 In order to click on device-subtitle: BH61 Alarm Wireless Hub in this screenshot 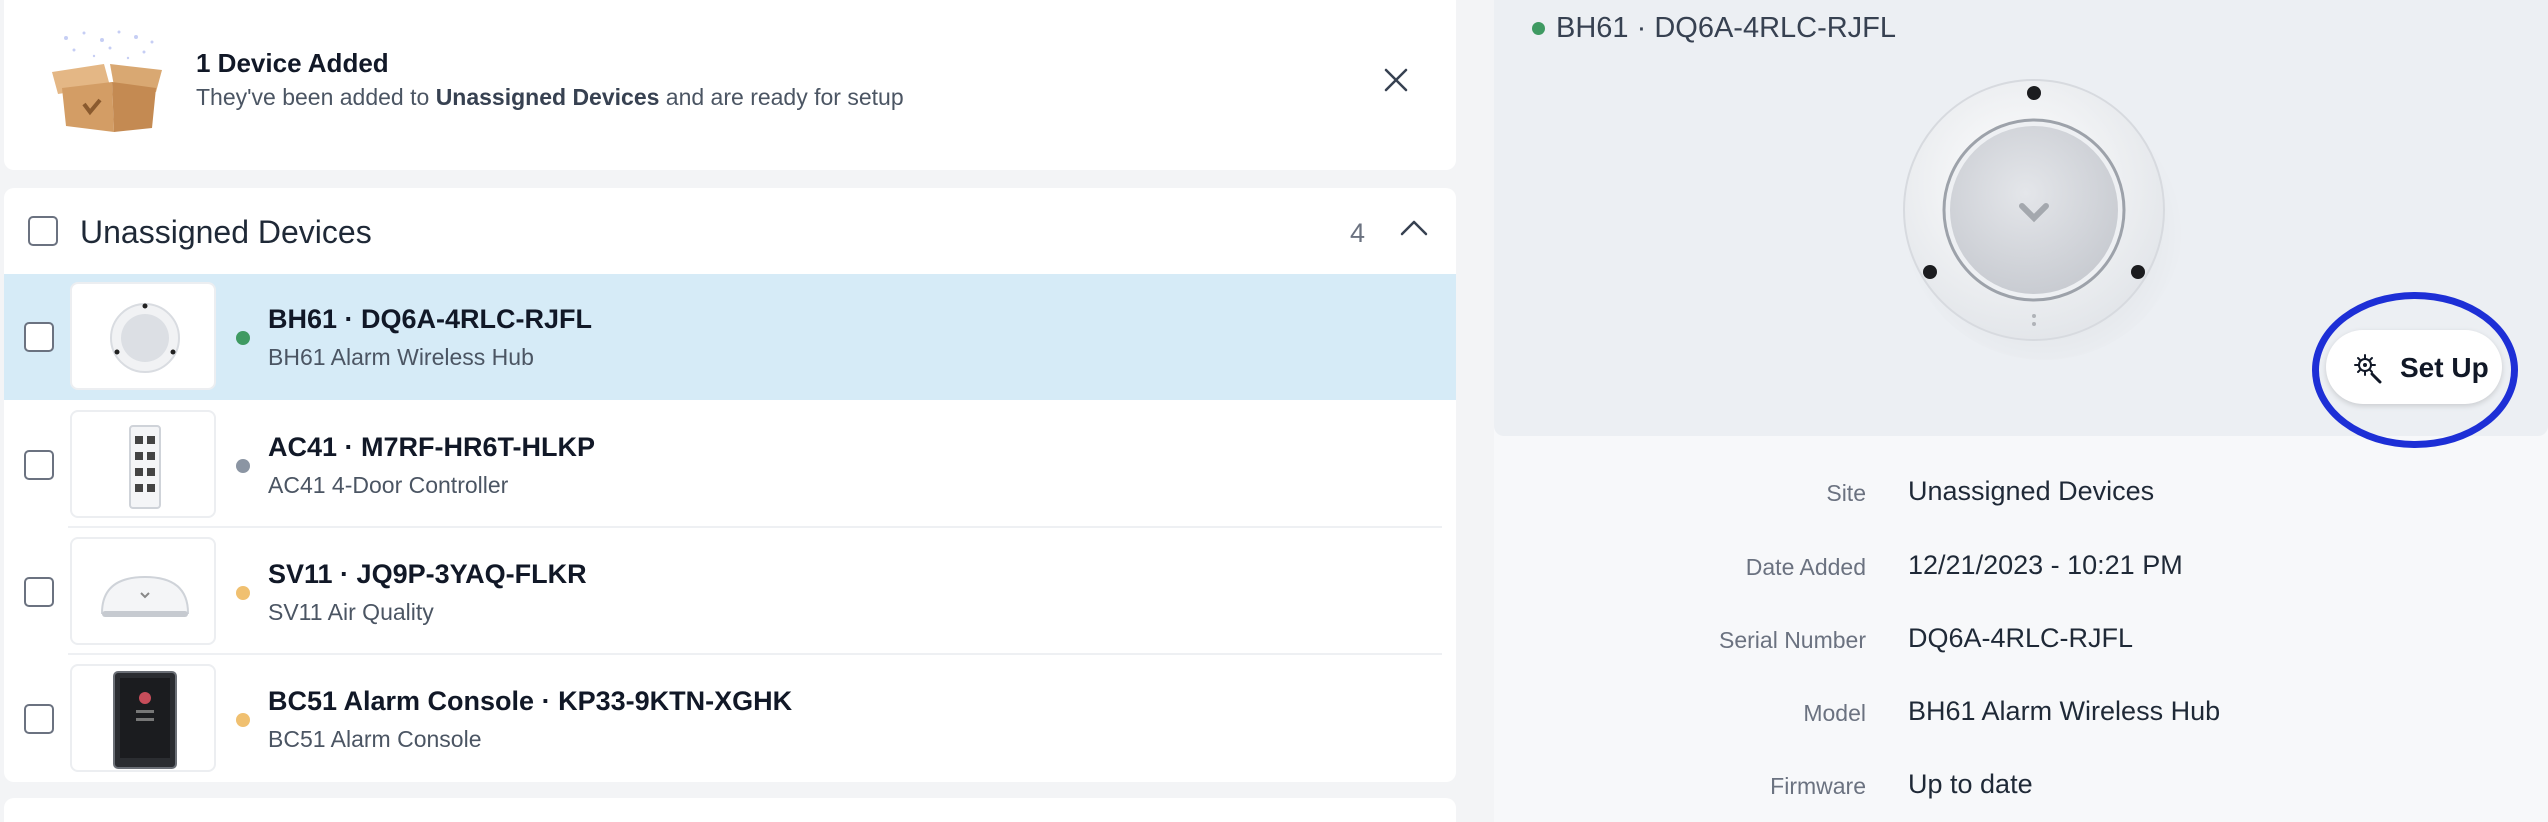, I will do `click(401, 357)`.